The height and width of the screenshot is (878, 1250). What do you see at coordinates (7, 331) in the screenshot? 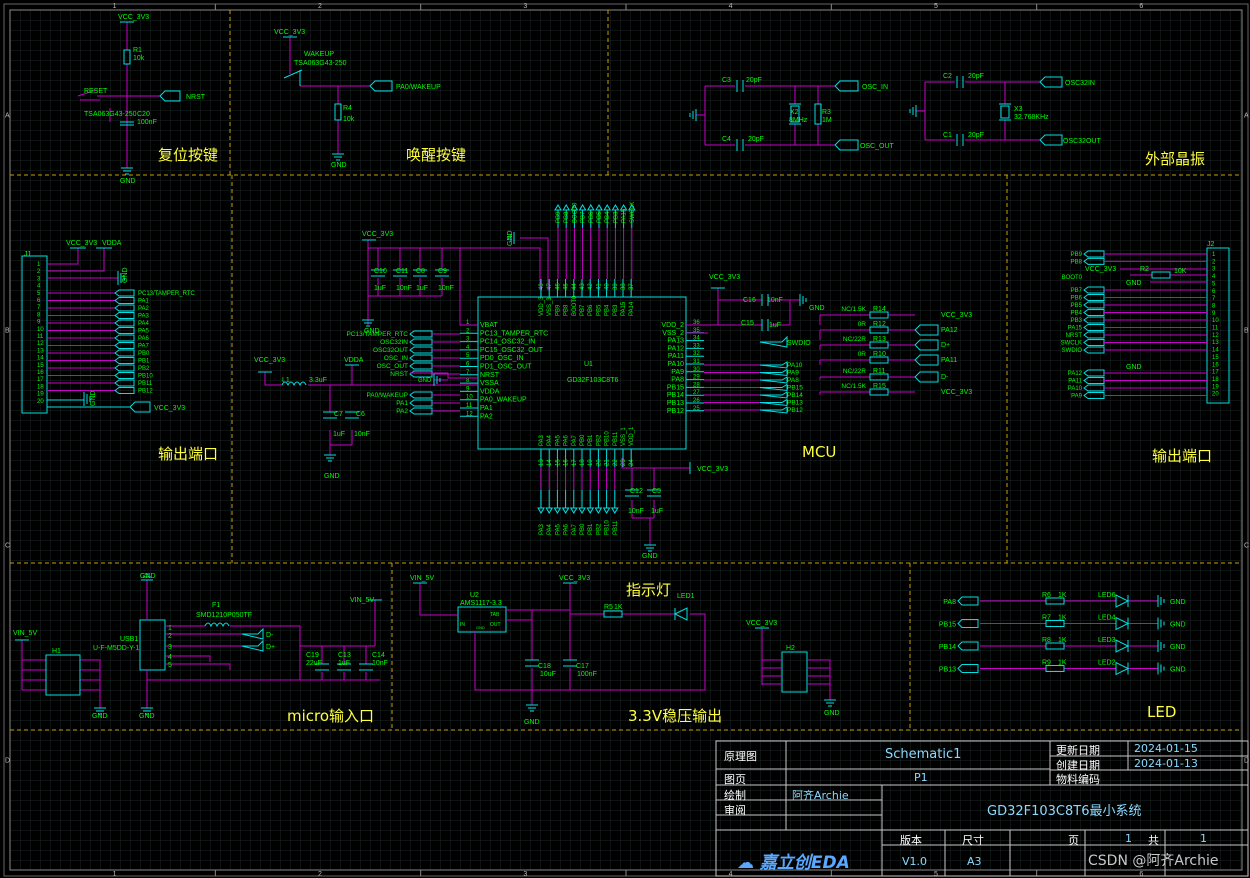
I see `border-row-label: B` at bounding box center [7, 331].